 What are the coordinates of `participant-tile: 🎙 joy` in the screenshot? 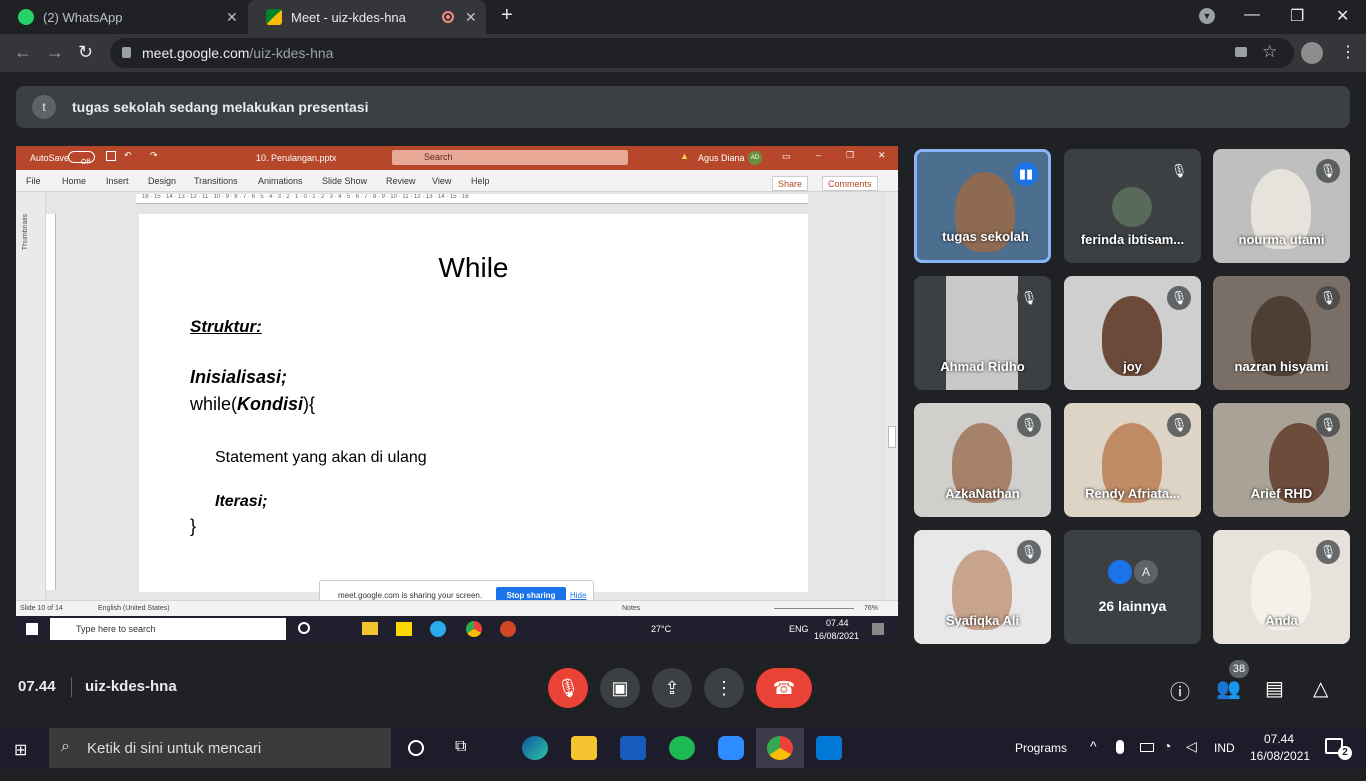 It's located at (1132, 333).